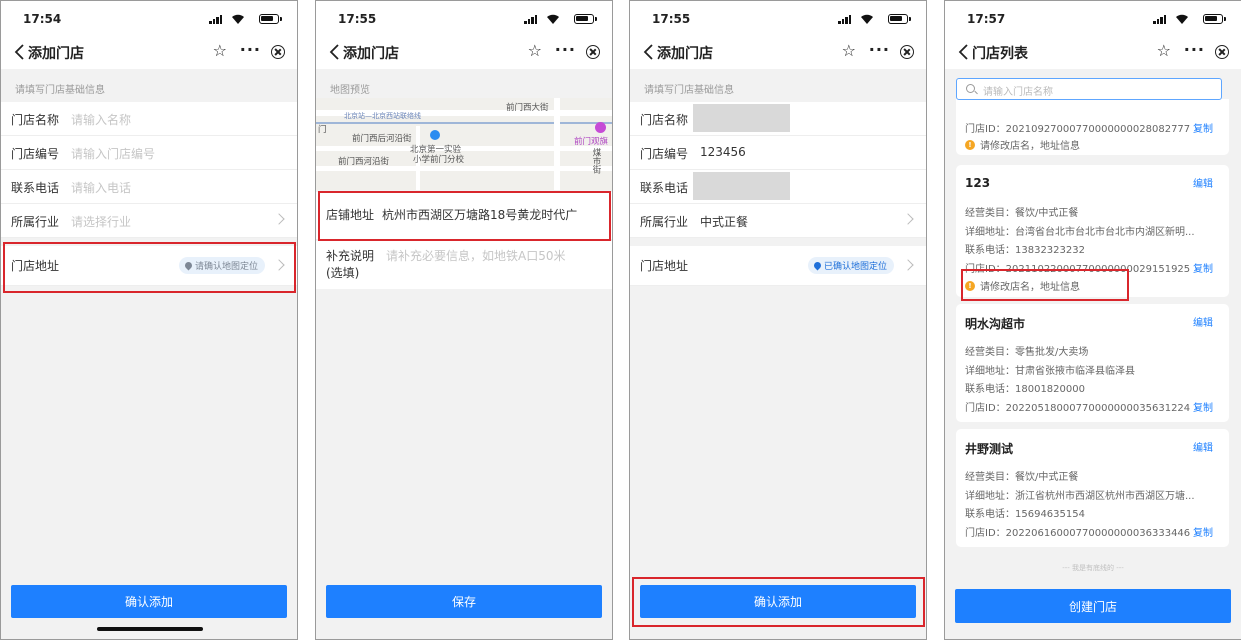 Image resolution: width=1241 pixels, height=640 pixels. What do you see at coordinates (149, 153) in the screenshot?
I see `field-store-number: 门店编号 请输入门店编号` at bounding box center [149, 153].